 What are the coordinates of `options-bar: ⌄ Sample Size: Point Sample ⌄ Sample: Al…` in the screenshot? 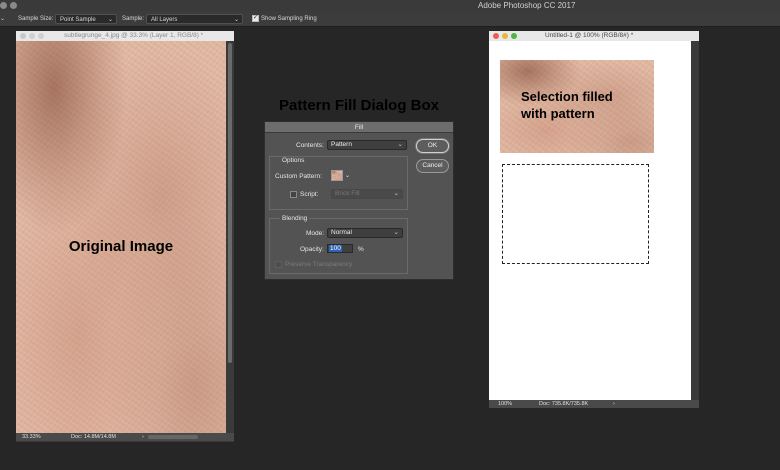 It's located at (390, 19).